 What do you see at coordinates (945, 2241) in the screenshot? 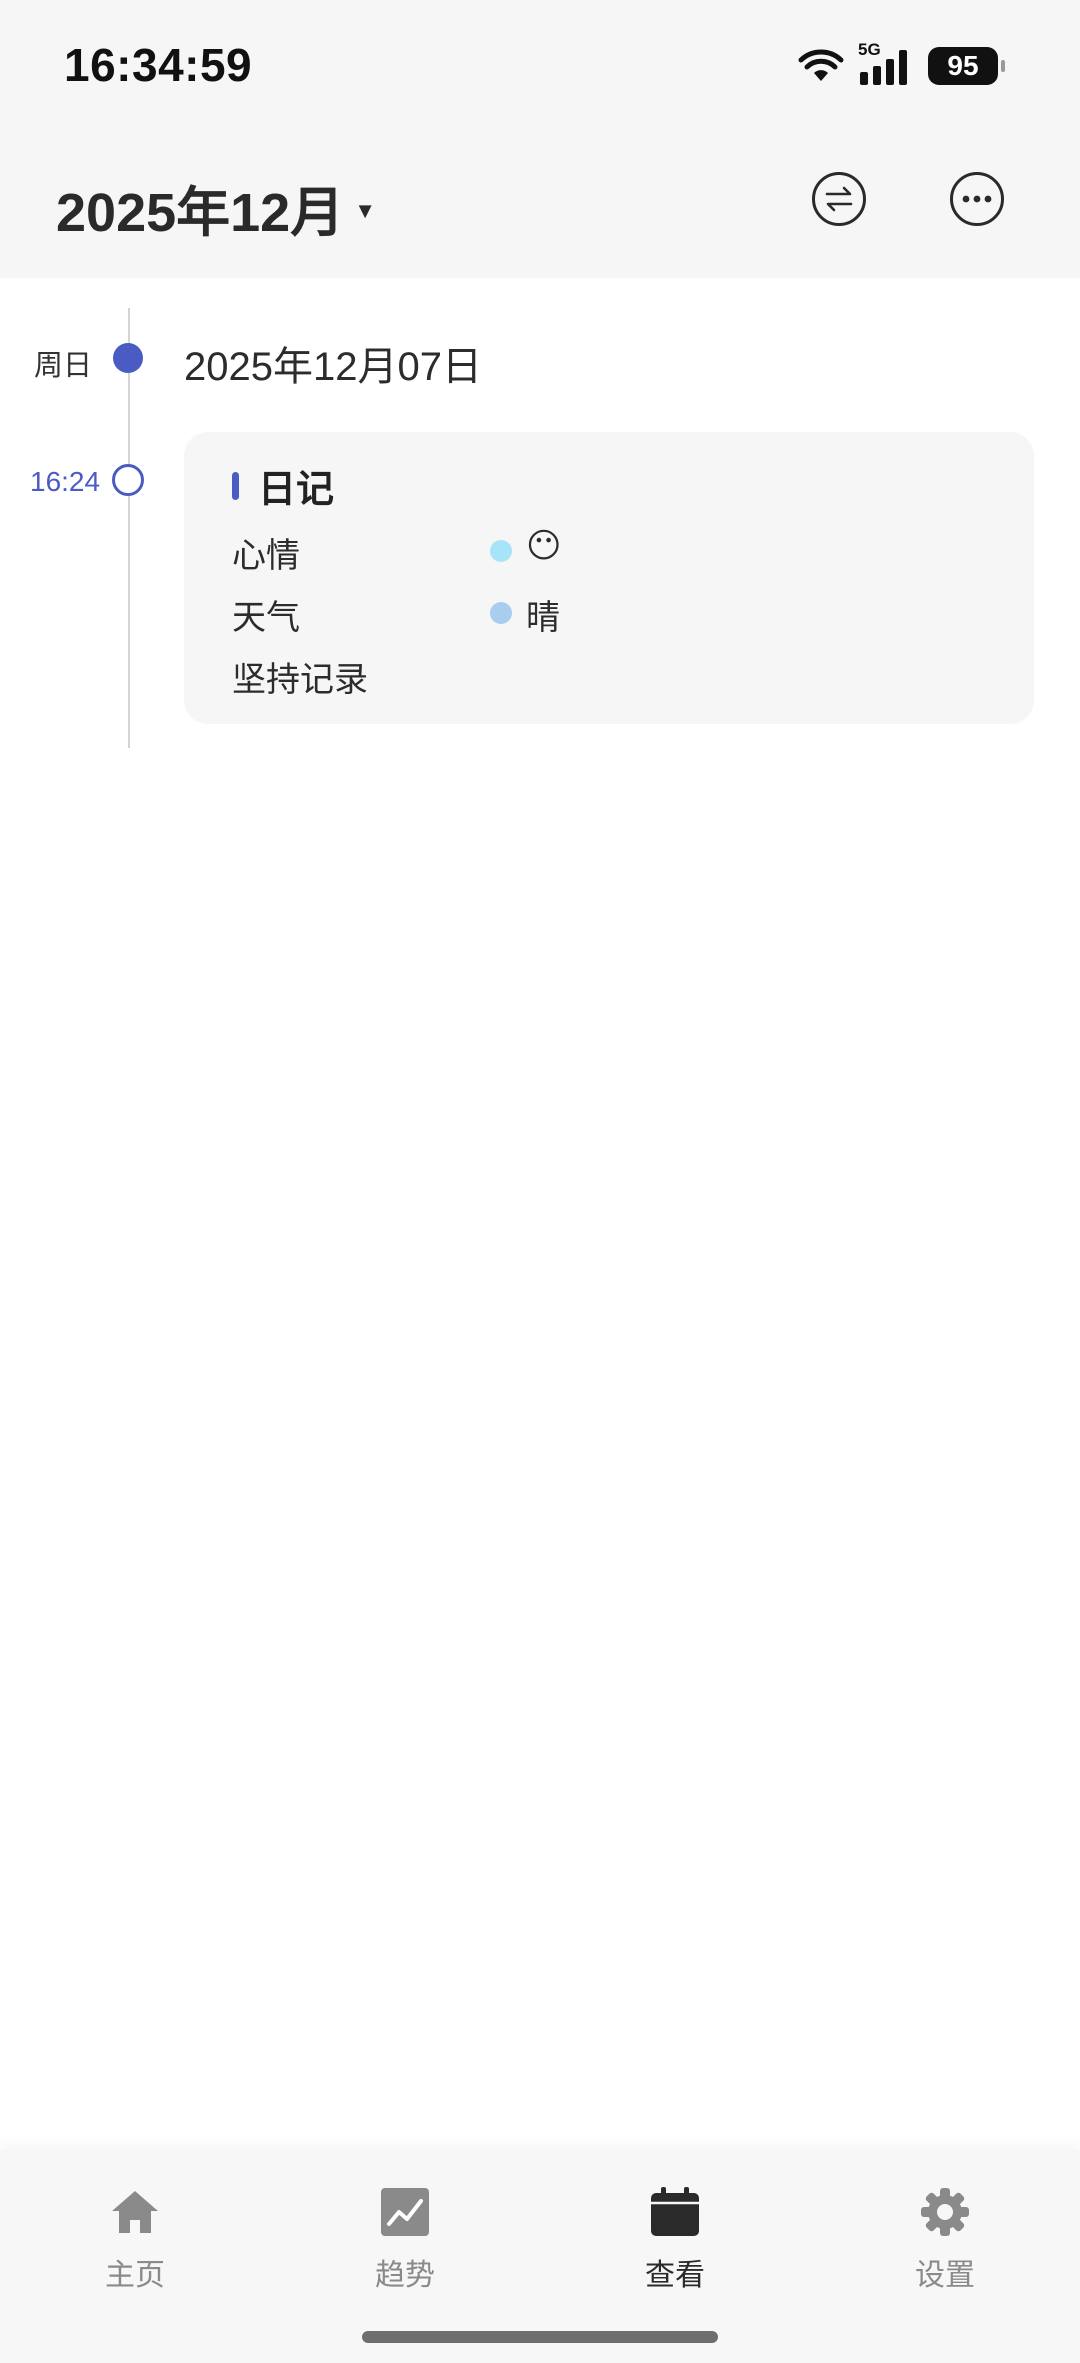
I see `tab-settings: 设置` at bounding box center [945, 2241].